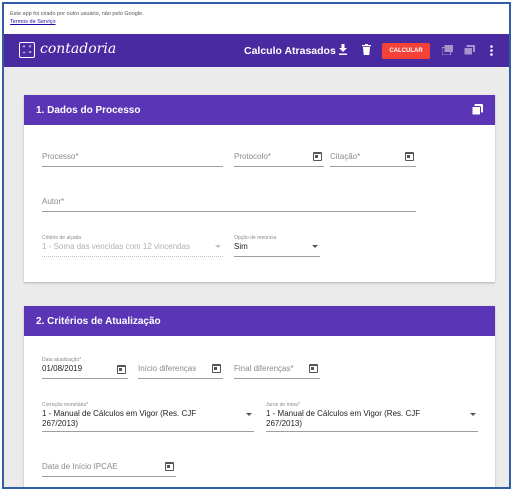 The image size is (517, 494). I want to click on page-title: Calculo Atrasados, so click(290, 51).